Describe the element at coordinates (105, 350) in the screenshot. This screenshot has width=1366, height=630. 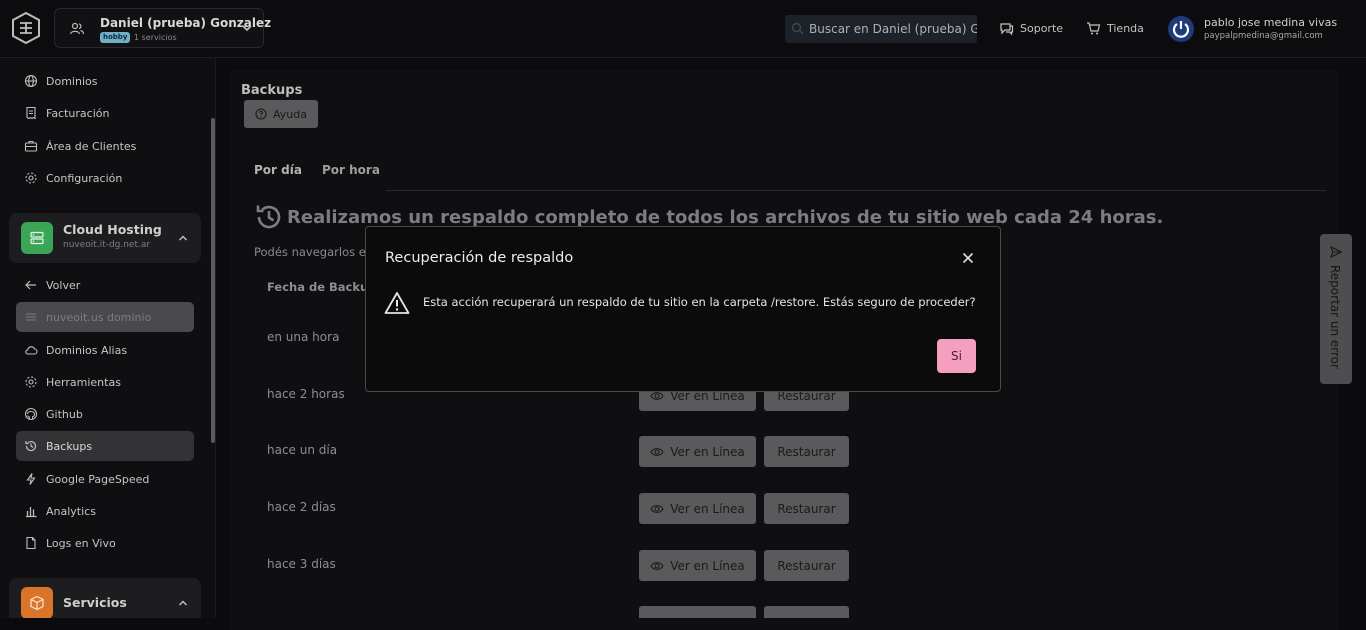
I see `sidebar-item-dominios-alias: Dominios Alias` at that location.